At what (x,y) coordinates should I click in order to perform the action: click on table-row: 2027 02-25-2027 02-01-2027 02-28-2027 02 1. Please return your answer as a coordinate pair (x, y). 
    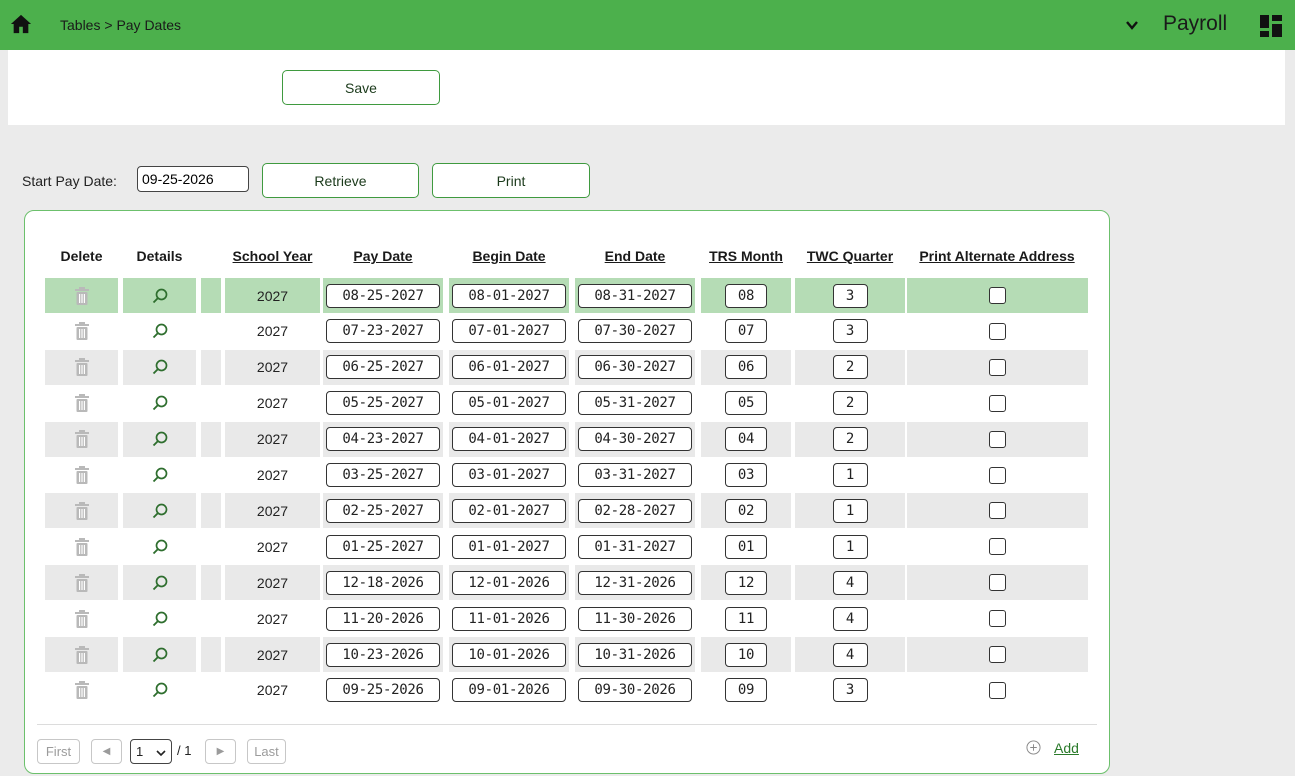
    Looking at the image, I should click on (566, 511).